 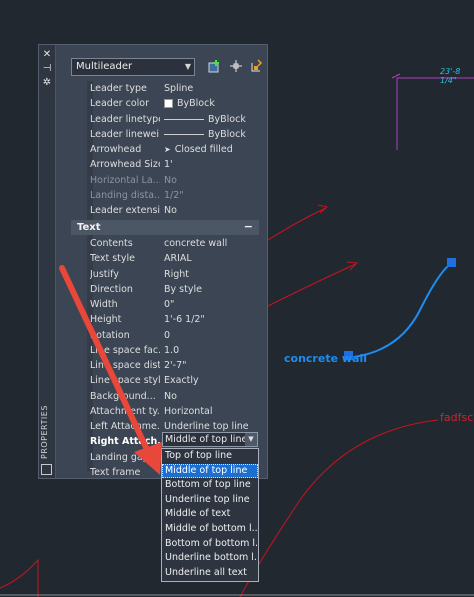 What do you see at coordinates (168, 165) in the screenshot?
I see `prop-value: 1'` at bounding box center [168, 165].